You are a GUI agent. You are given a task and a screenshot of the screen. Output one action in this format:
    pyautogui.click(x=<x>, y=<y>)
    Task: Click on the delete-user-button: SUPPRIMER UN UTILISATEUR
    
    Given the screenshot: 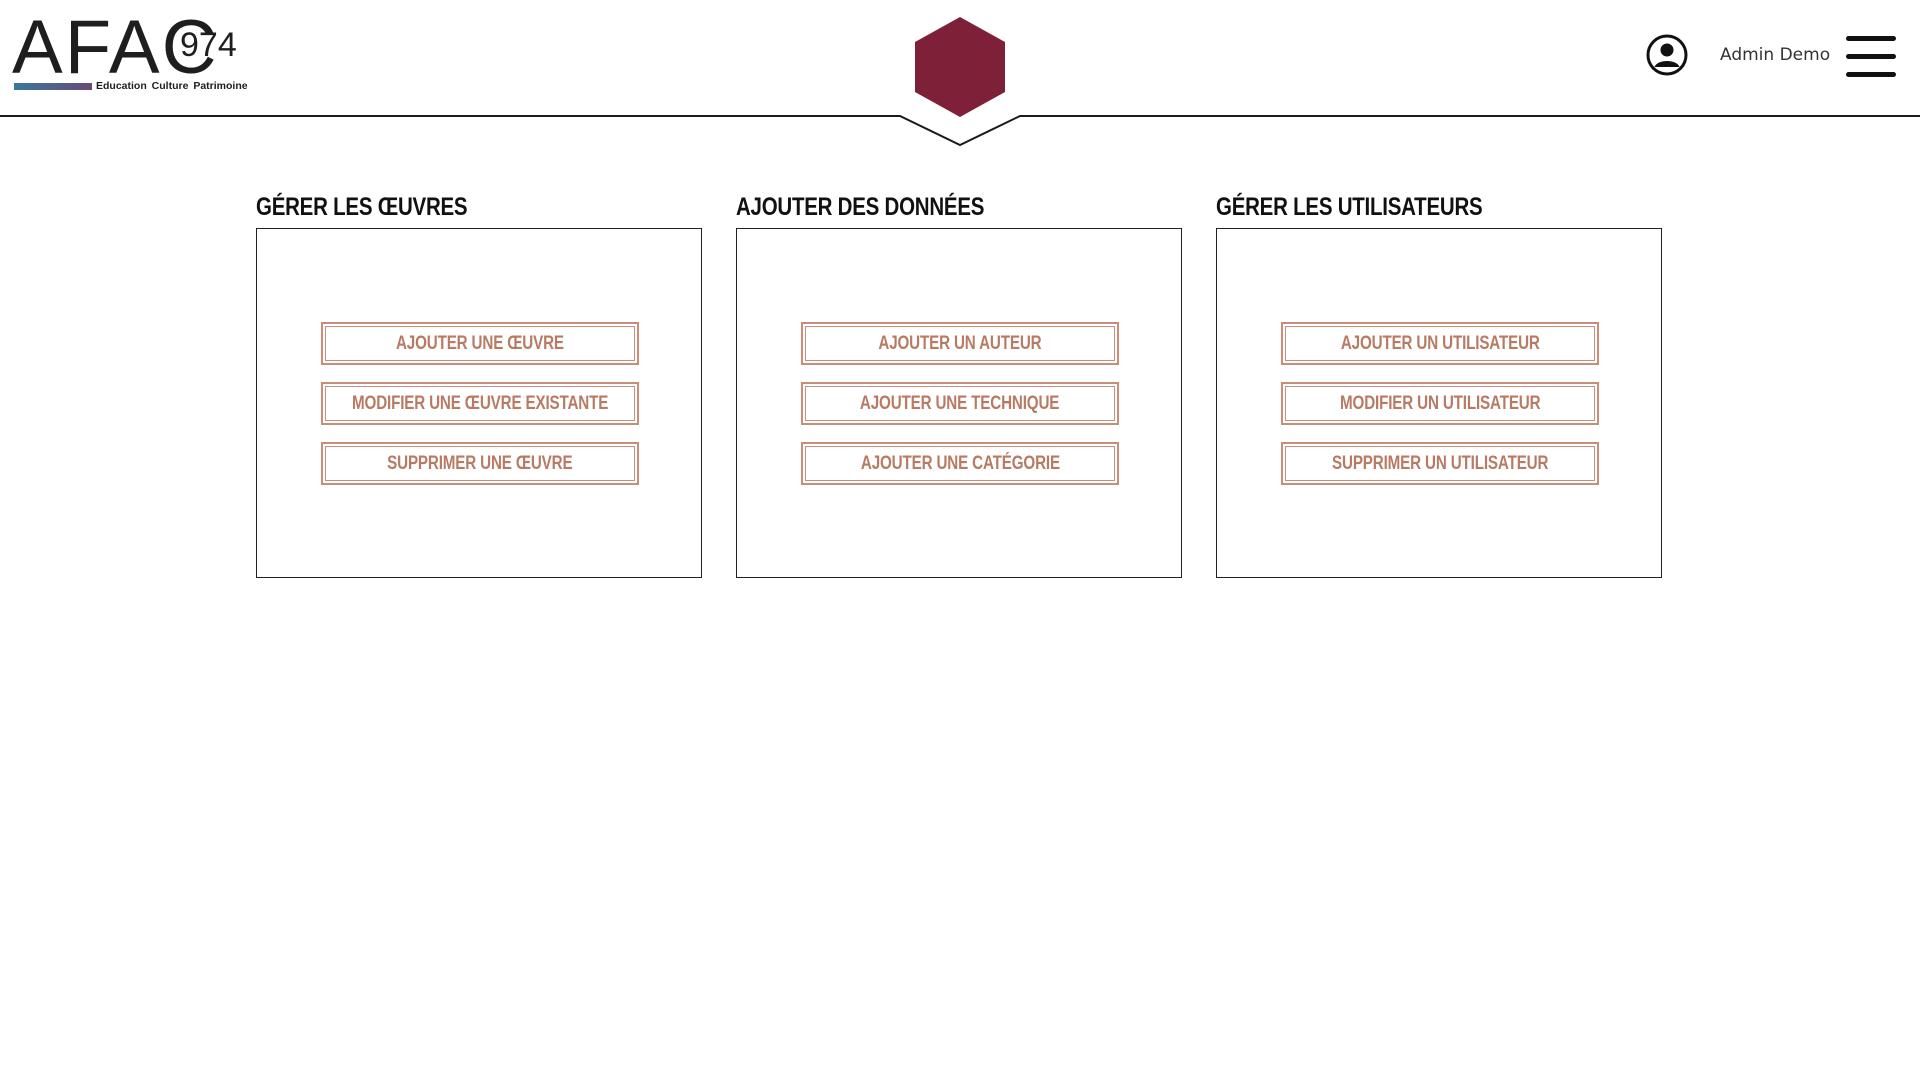 What is the action you would take?
    pyautogui.click(x=1440, y=463)
    